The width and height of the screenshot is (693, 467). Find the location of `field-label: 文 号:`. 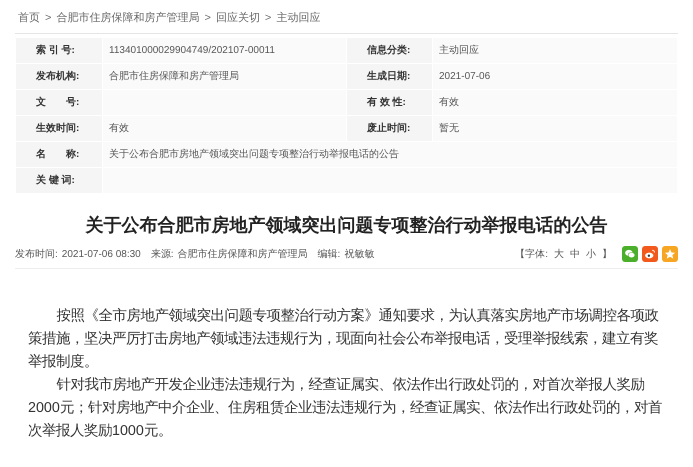

field-label: 文 号: is located at coordinates (59, 103).